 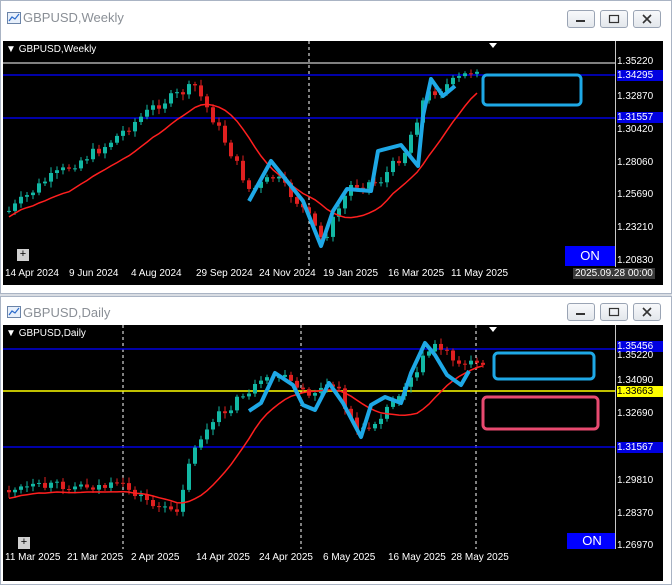 What do you see at coordinates (635, 162) in the screenshot?
I see `price-label: 1.28060` at bounding box center [635, 162].